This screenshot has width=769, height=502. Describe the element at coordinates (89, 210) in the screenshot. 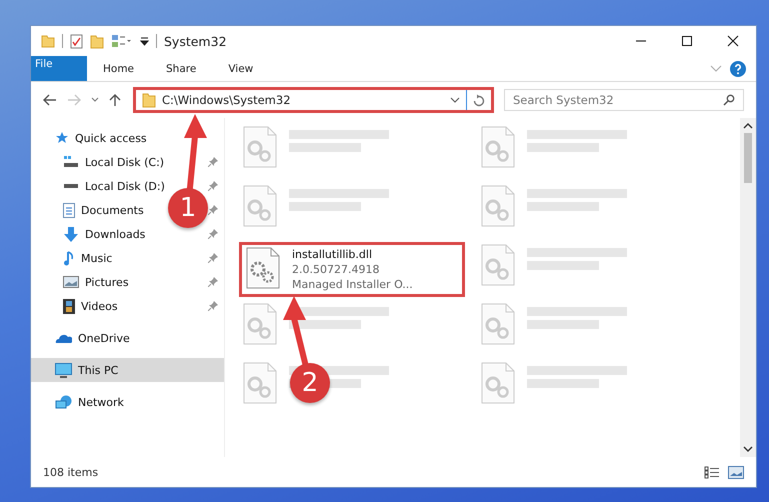

I see `sidebar-item: Documents` at that location.